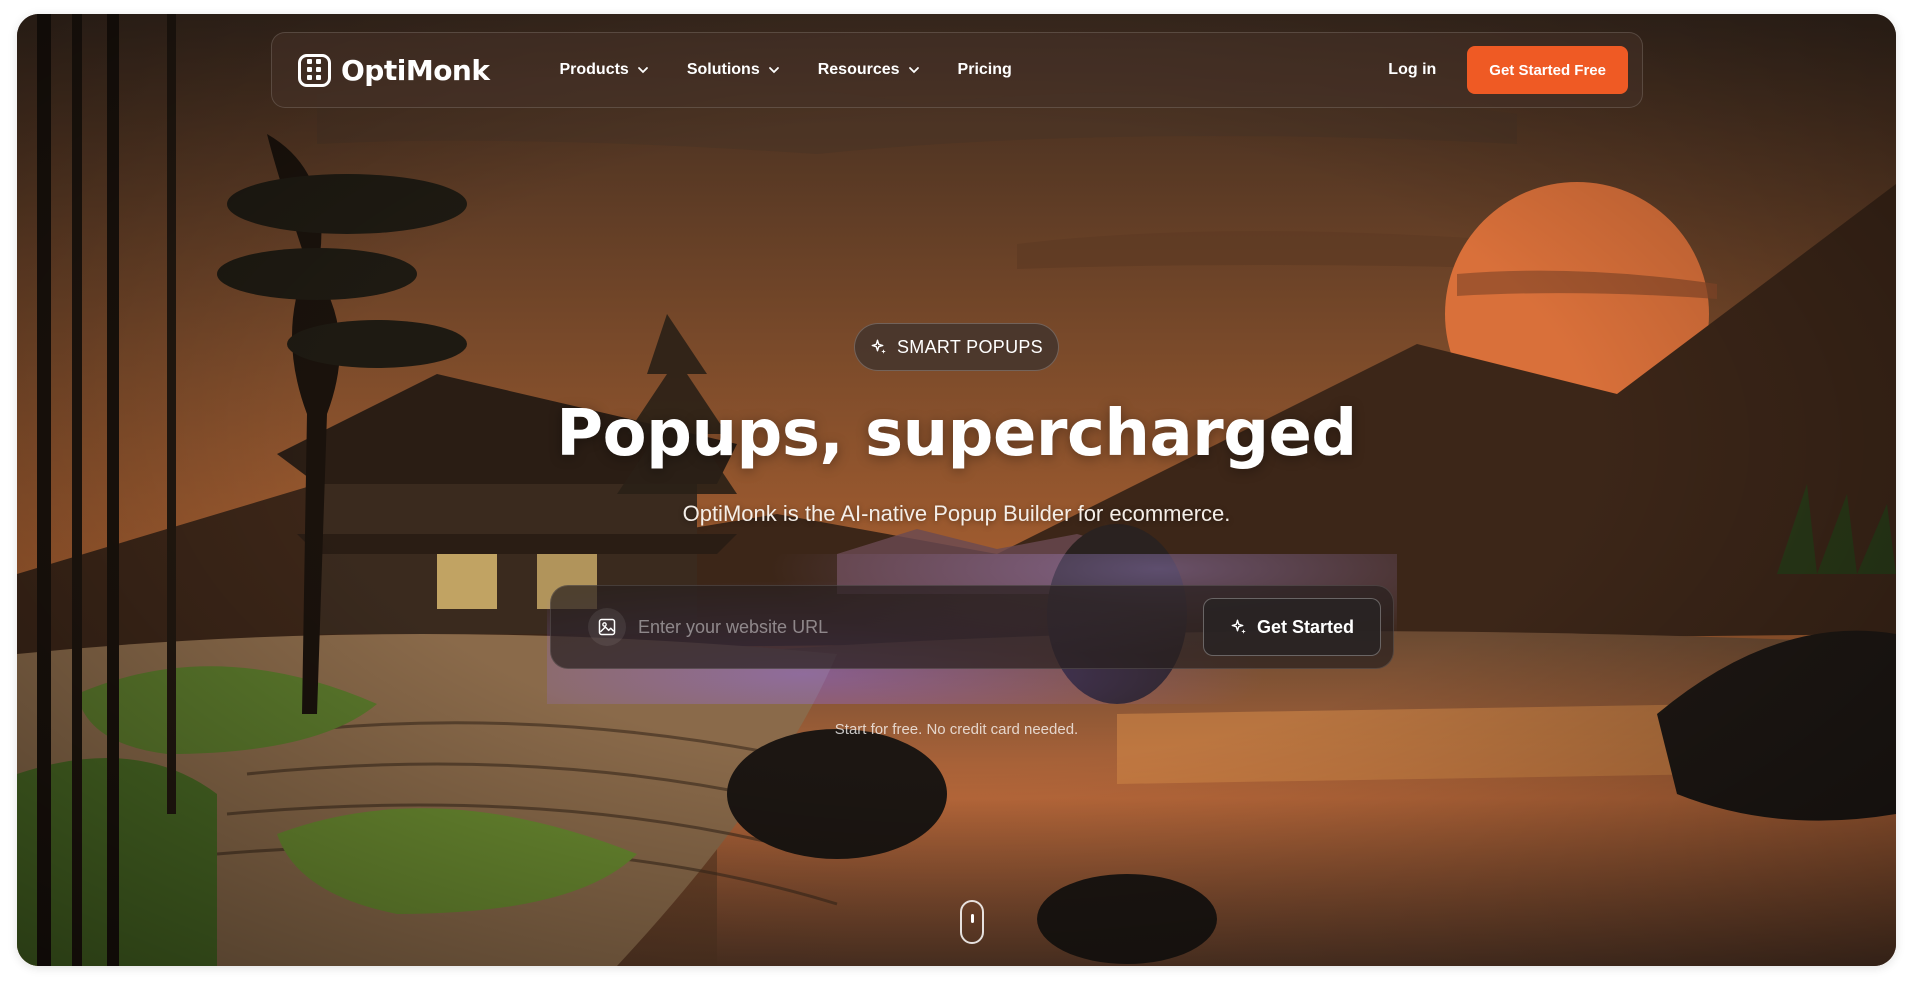 The image size is (1908, 989). I want to click on nav-item-label: Pricing, so click(984, 69).